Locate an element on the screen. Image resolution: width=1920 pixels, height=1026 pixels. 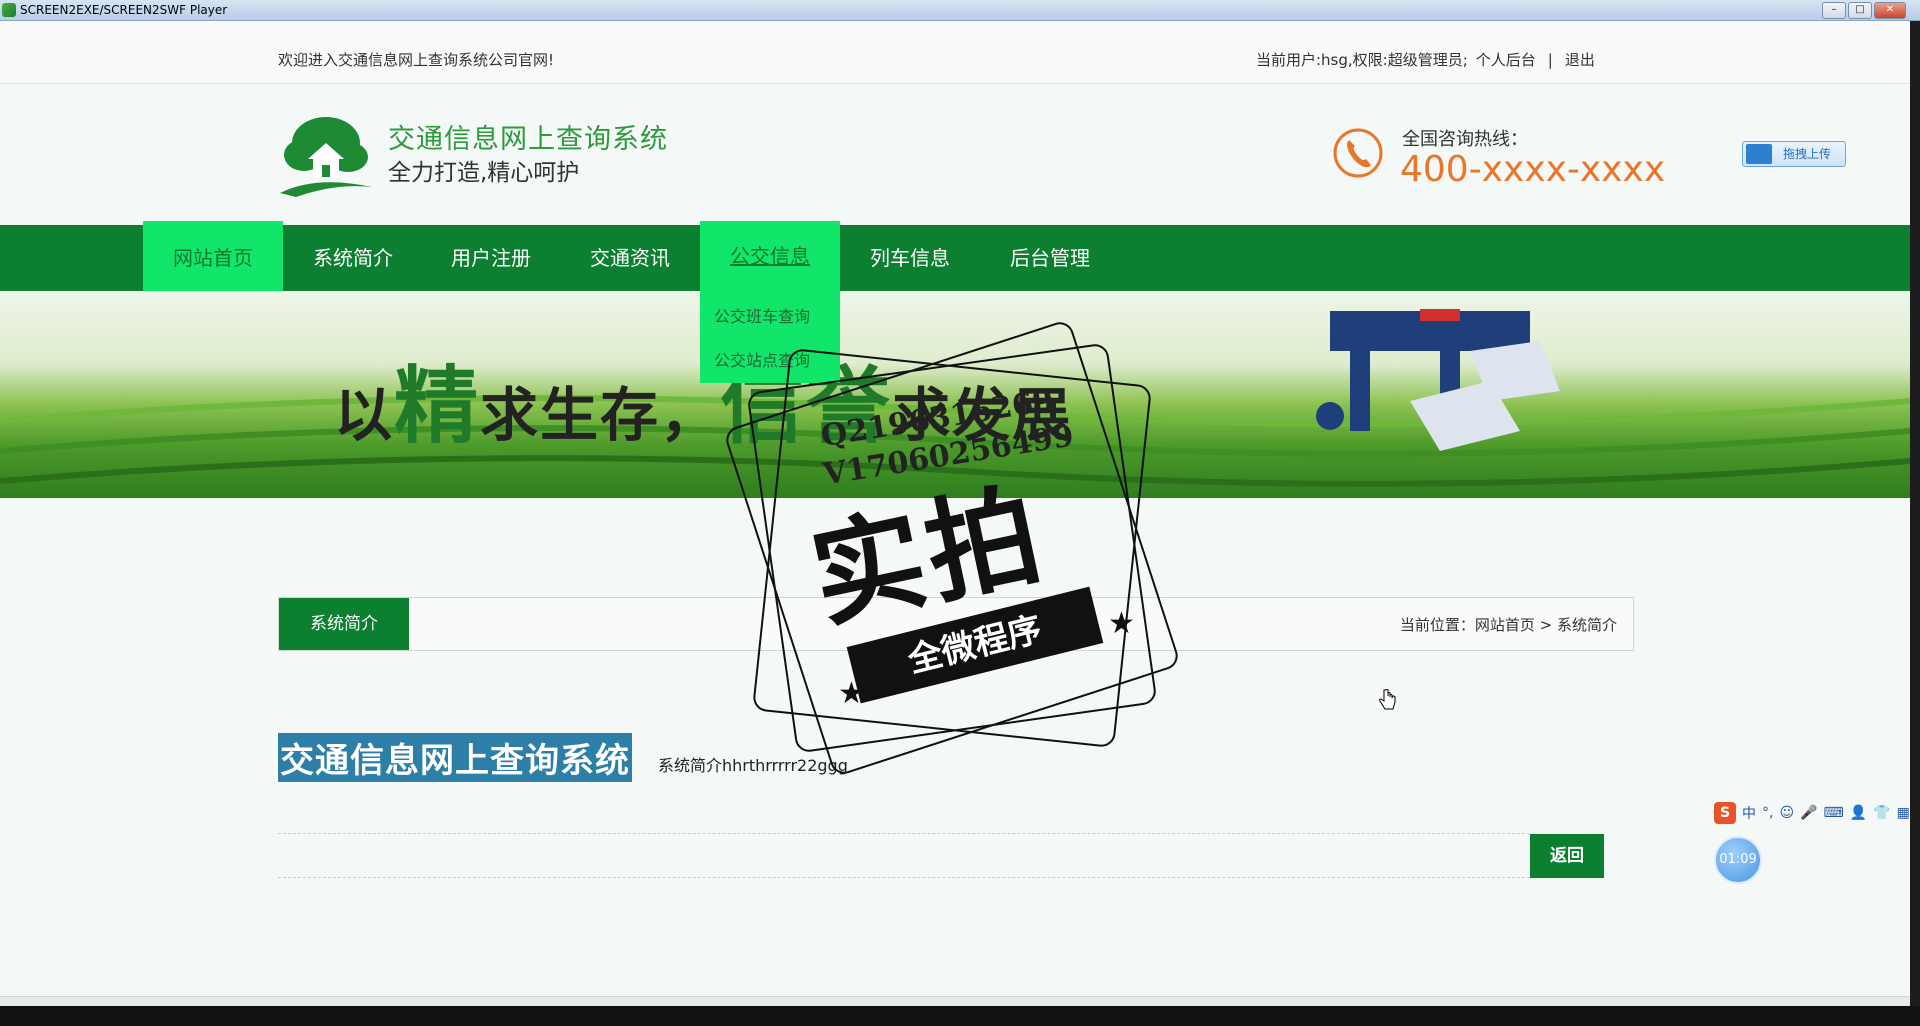
logout-link: 退出 is located at coordinates (1580, 59).